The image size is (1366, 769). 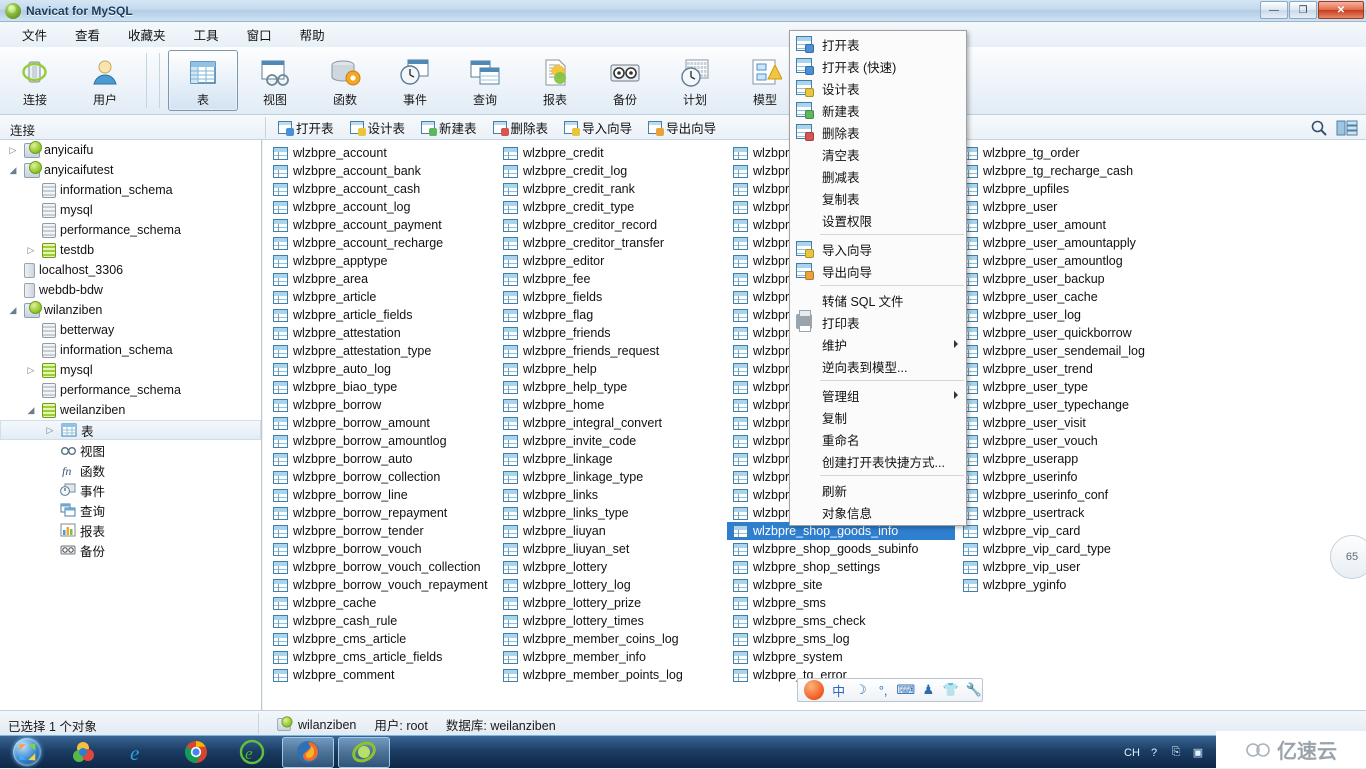 I want to click on table-list-item: wlzbpre_auto_log, so click(x=381, y=369).